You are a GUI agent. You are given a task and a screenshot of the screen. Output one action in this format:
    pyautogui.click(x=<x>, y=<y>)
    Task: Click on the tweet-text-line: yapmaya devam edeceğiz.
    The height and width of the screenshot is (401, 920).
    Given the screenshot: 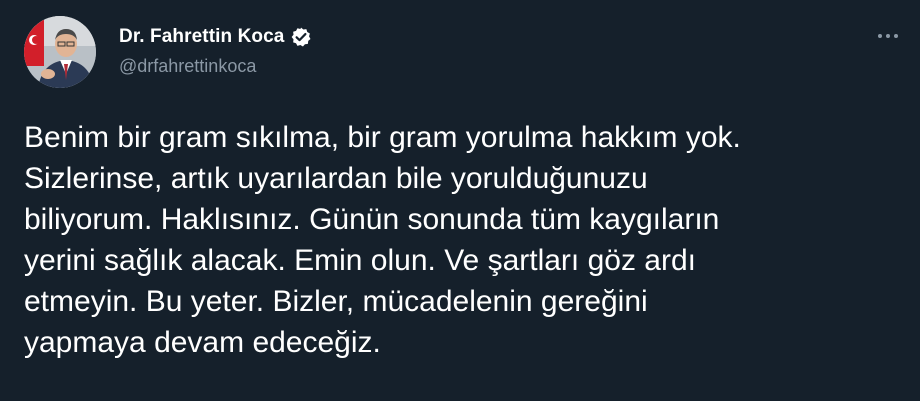 What is the action you would take?
    pyautogui.click(x=202, y=342)
    